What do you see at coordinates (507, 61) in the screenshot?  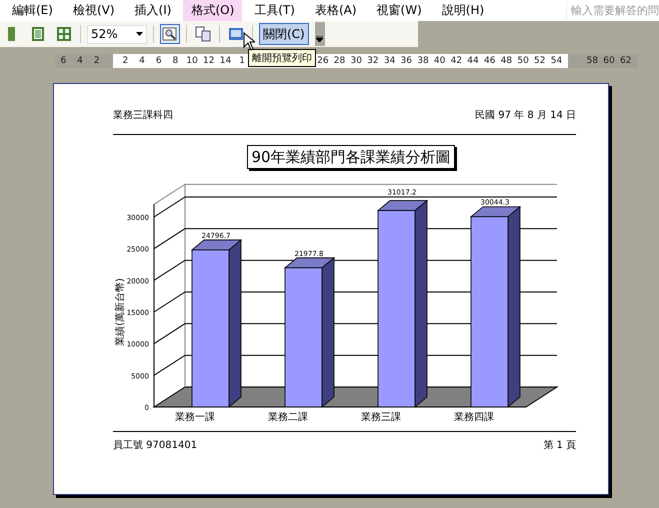 I see `ruler-number: 48` at bounding box center [507, 61].